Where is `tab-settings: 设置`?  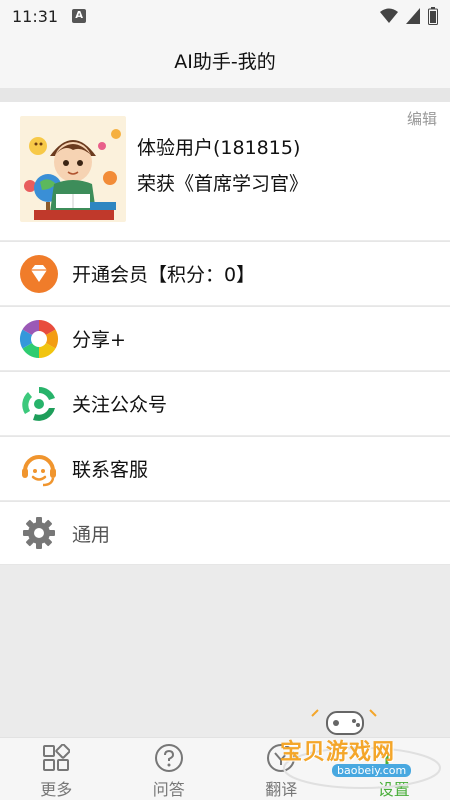
tab-settings: 设置 is located at coordinates (394, 769).